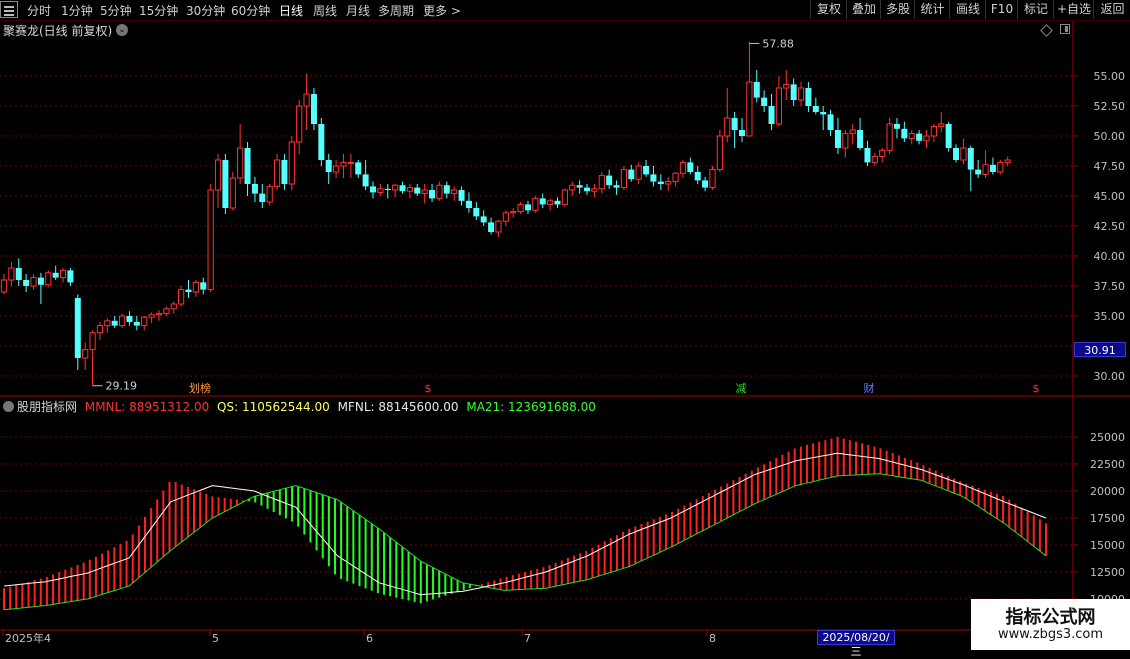 The height and width of the screenshot is (659, 1130). I want to click on price-tick-label: 52.50, so click(1110, 106).